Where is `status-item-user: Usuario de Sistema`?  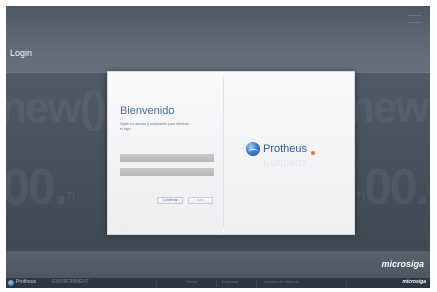 status-item-user: Usuario de Sistema is located at coordinates (281, 281).